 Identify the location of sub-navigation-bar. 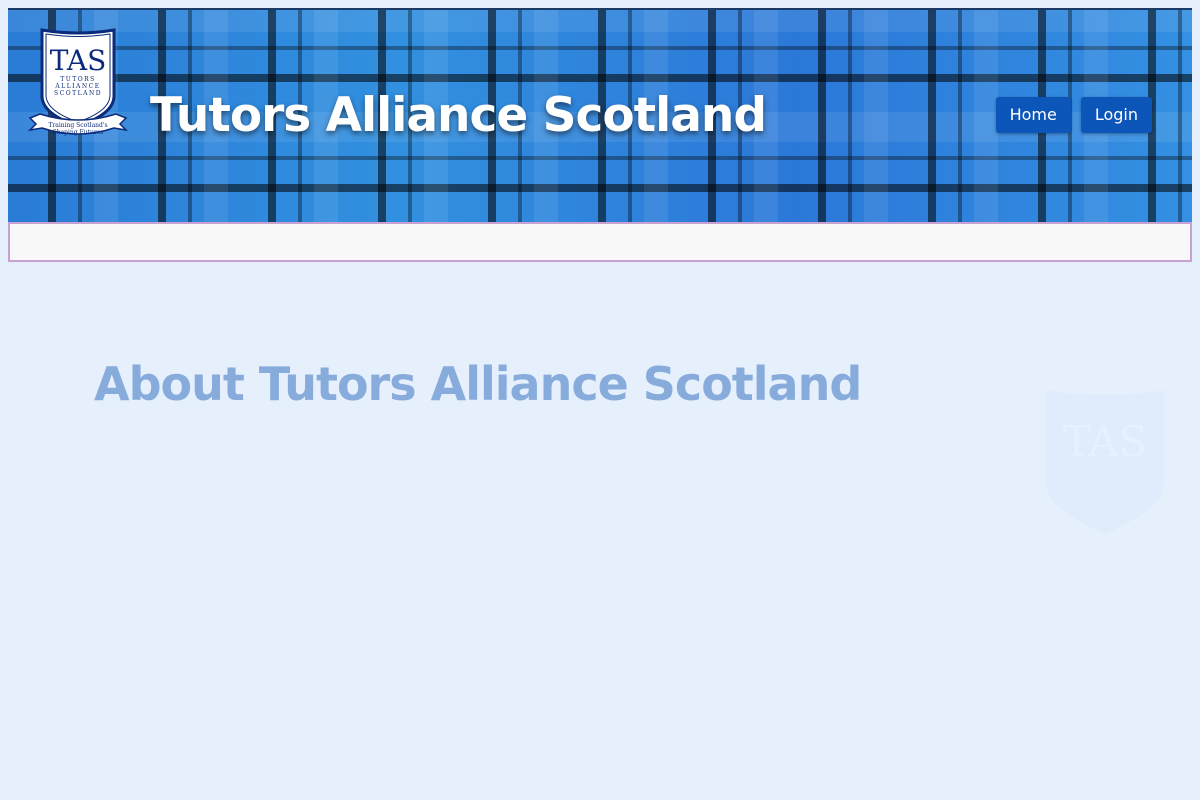
(600, 242).